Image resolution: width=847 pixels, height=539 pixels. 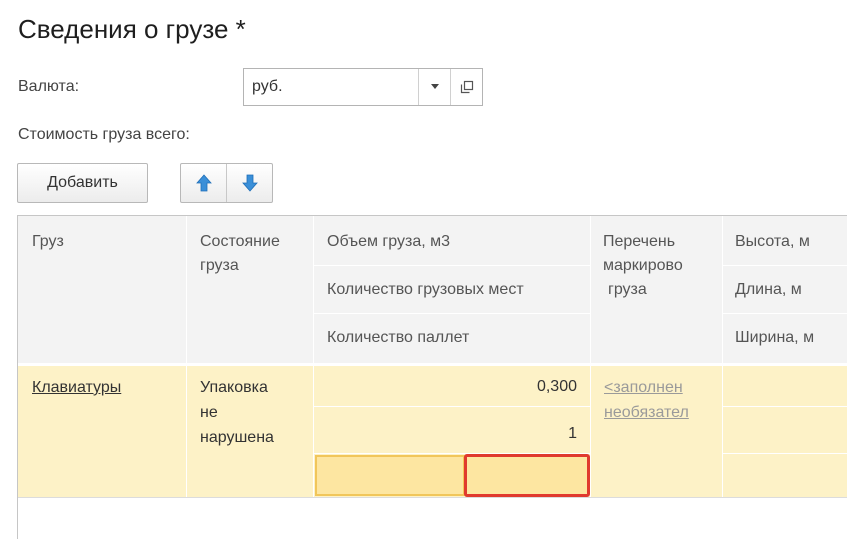 I want to click on currency-field: руб., so click(x=363, y=87).